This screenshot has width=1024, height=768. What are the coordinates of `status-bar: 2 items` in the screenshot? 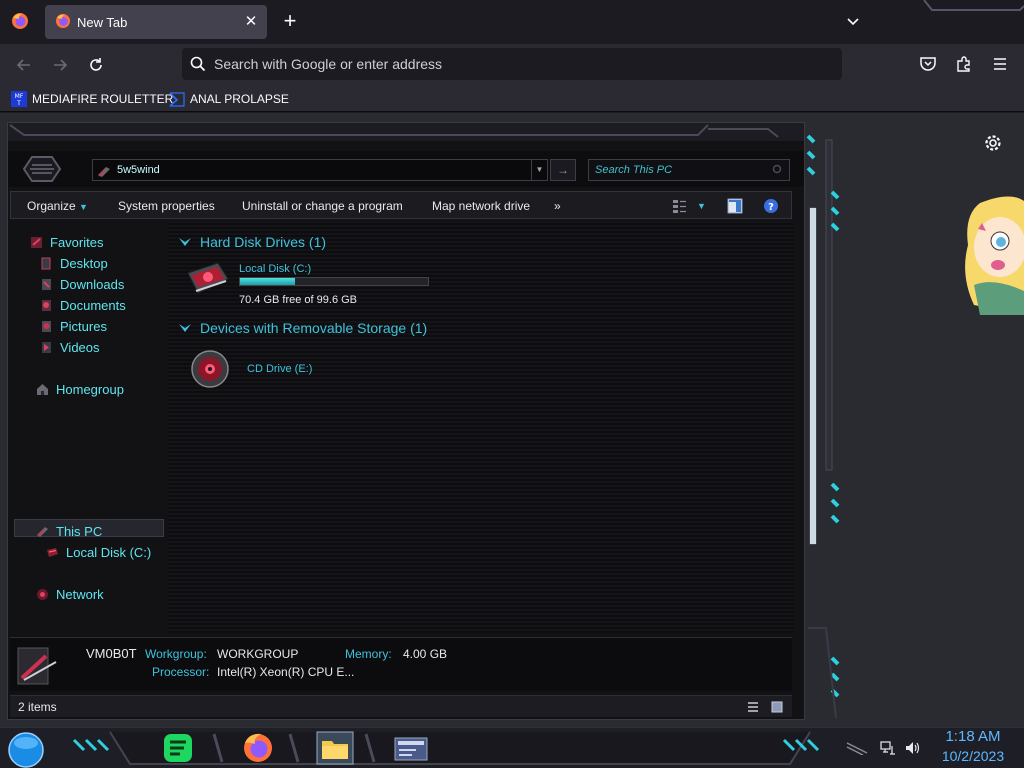 It's located at (401, 706).